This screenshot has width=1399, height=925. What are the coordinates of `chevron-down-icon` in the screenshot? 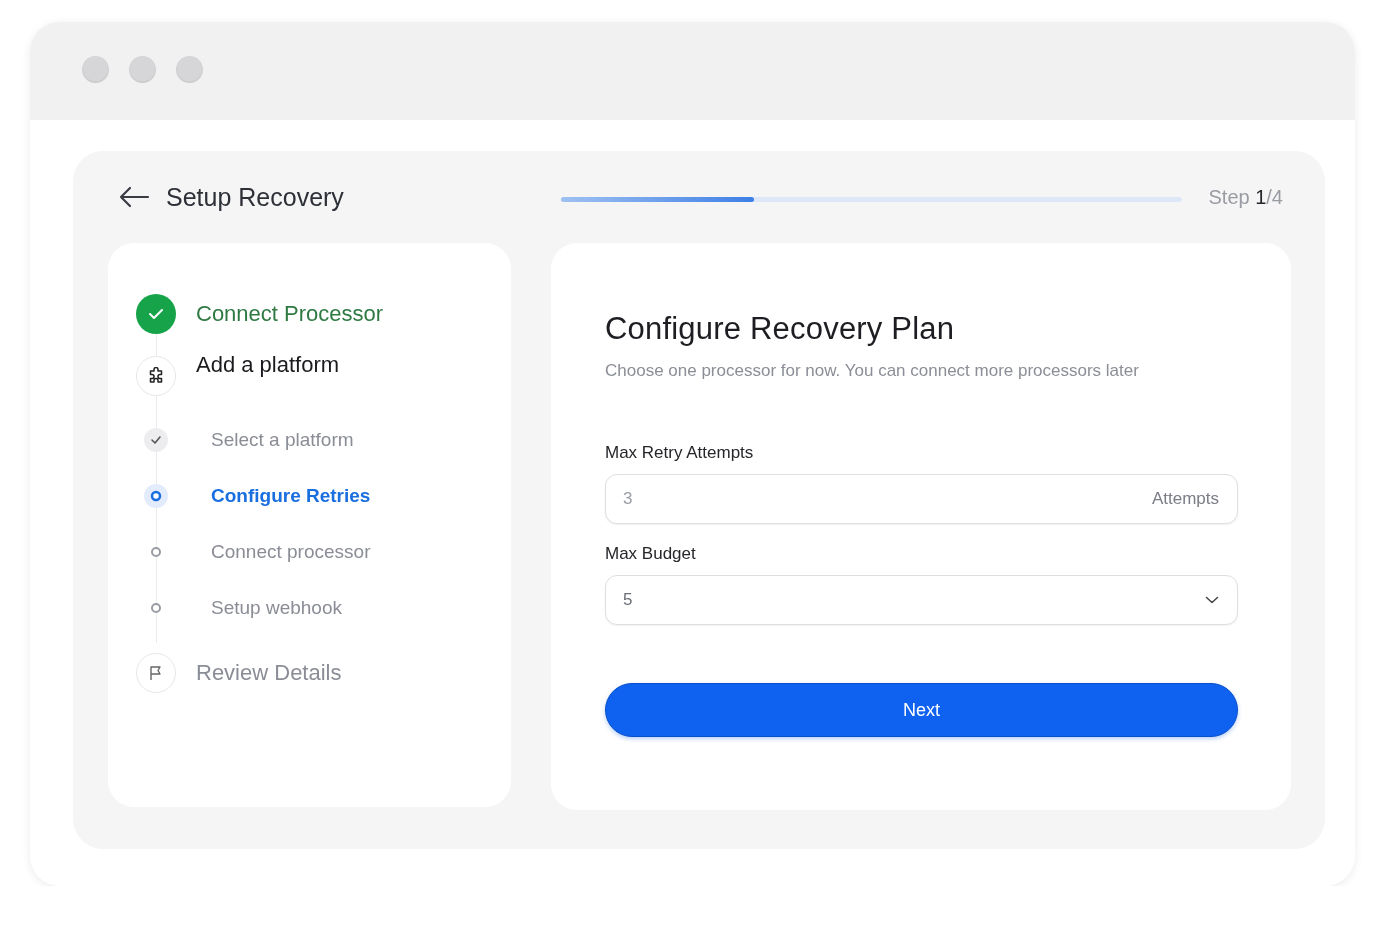 It's located at (1212, 600).